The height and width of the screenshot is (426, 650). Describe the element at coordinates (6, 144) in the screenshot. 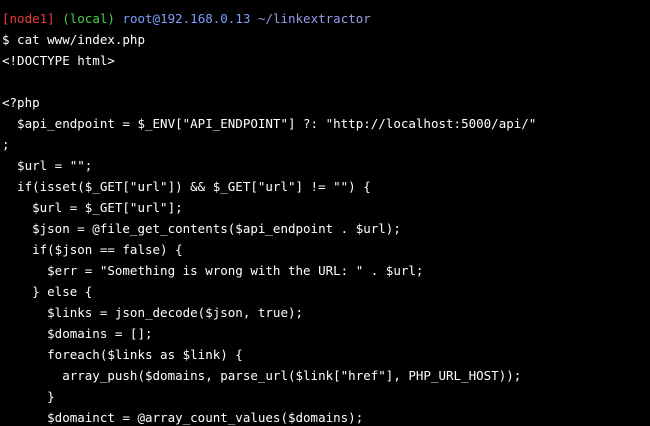

I see `output-line: ;` at that location.